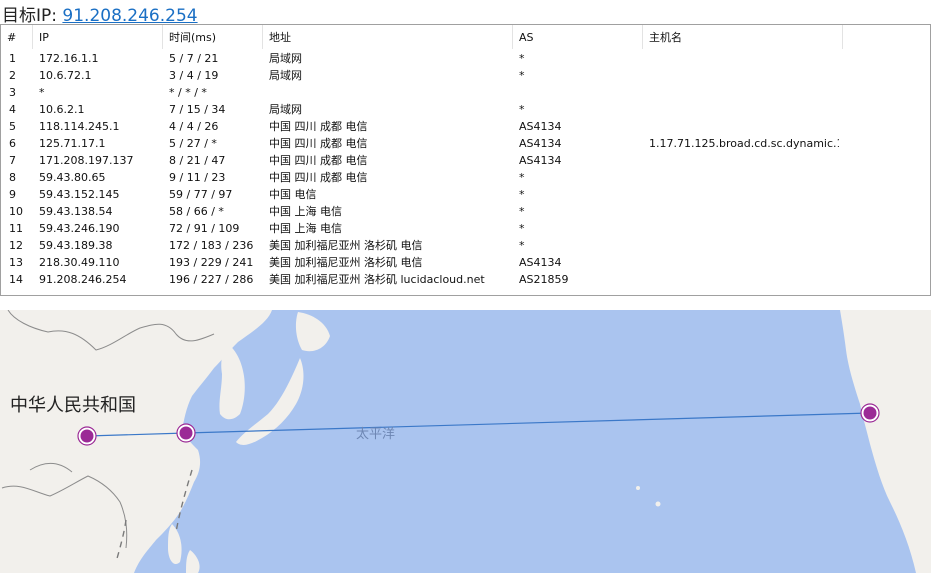  What do you see at coordinates (175, 544) in the screenshot?
I see `philippines-islands` at bounding box center [175, 544].